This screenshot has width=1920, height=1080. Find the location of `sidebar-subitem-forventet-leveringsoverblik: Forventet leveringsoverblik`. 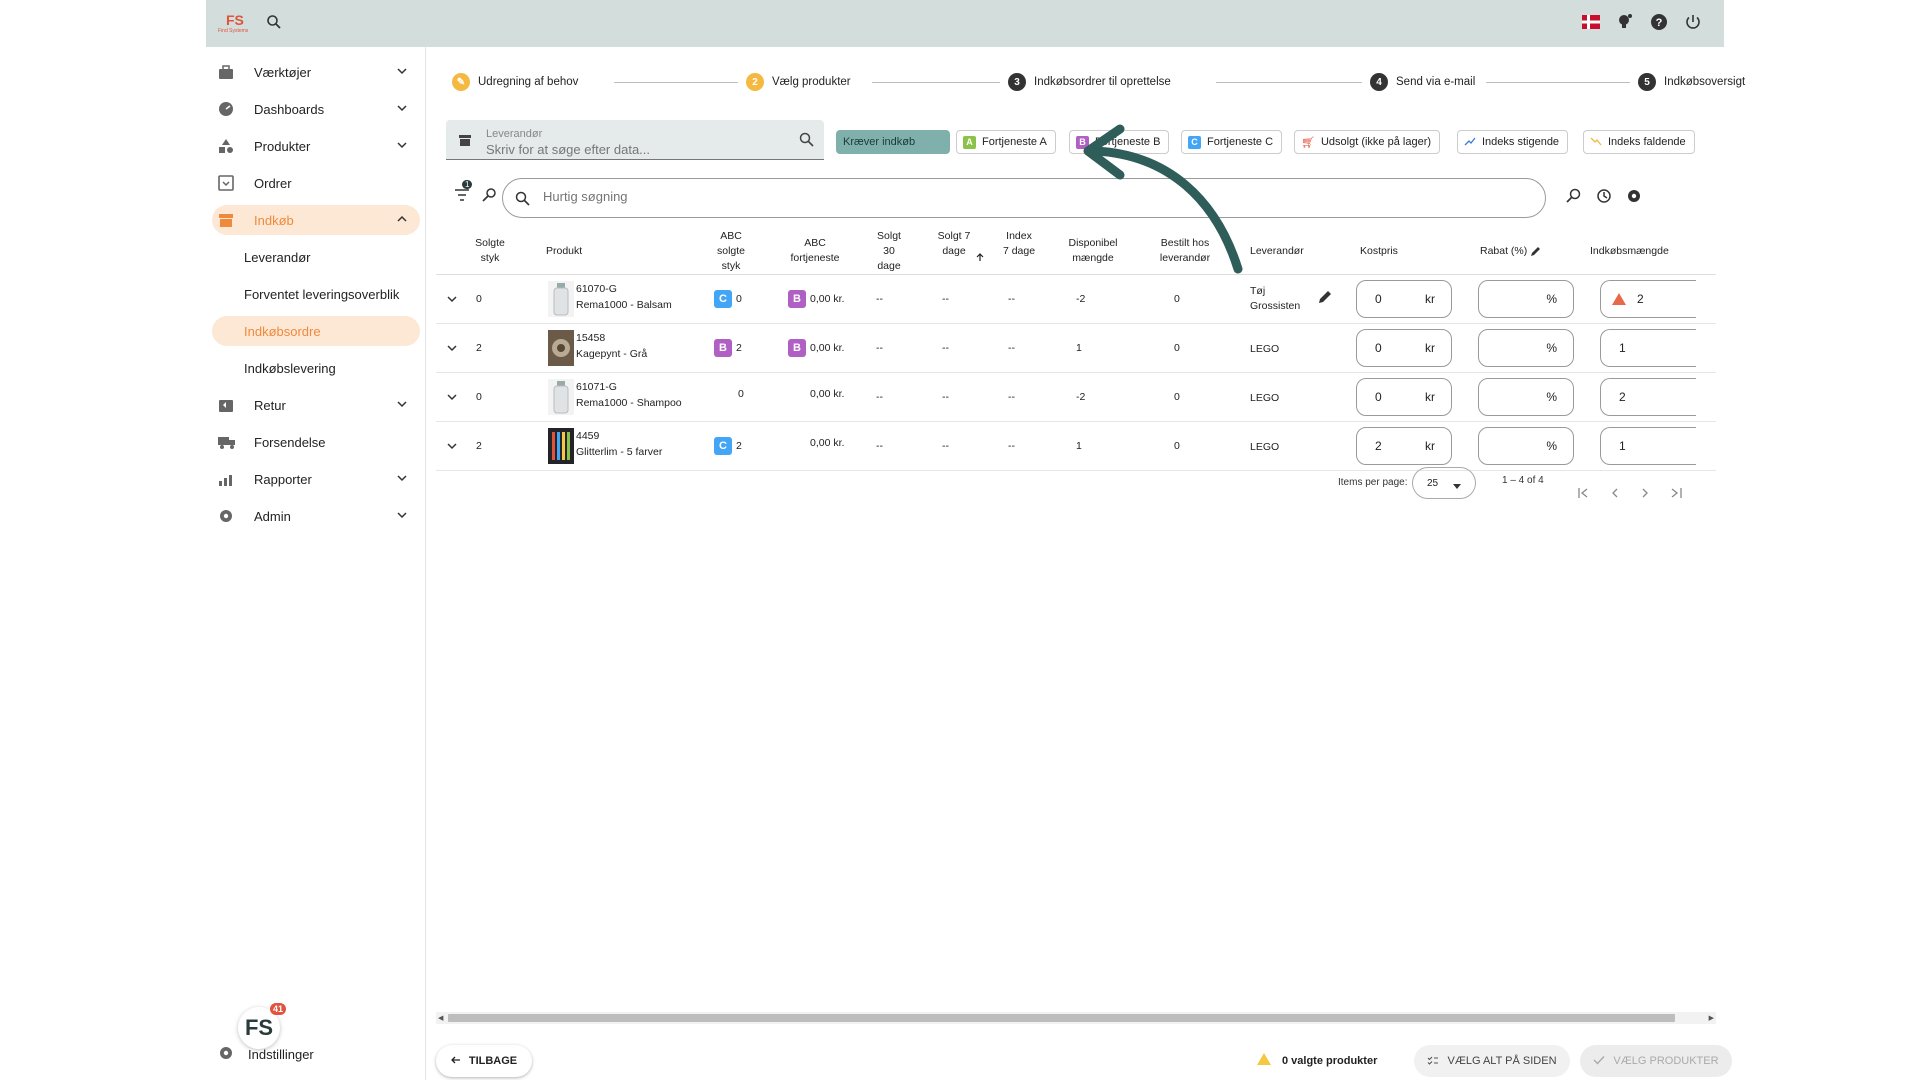

sidebar-subitem-forventet-leveringsoverblik: Forventet leveringsoverblik is located at coordinates (316, 294).